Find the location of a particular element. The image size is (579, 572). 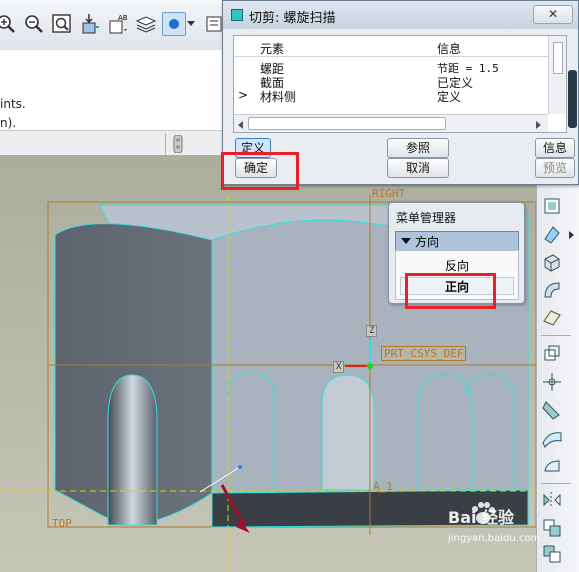

menu-group-label: 方向 is located at coordinates (427, 242).